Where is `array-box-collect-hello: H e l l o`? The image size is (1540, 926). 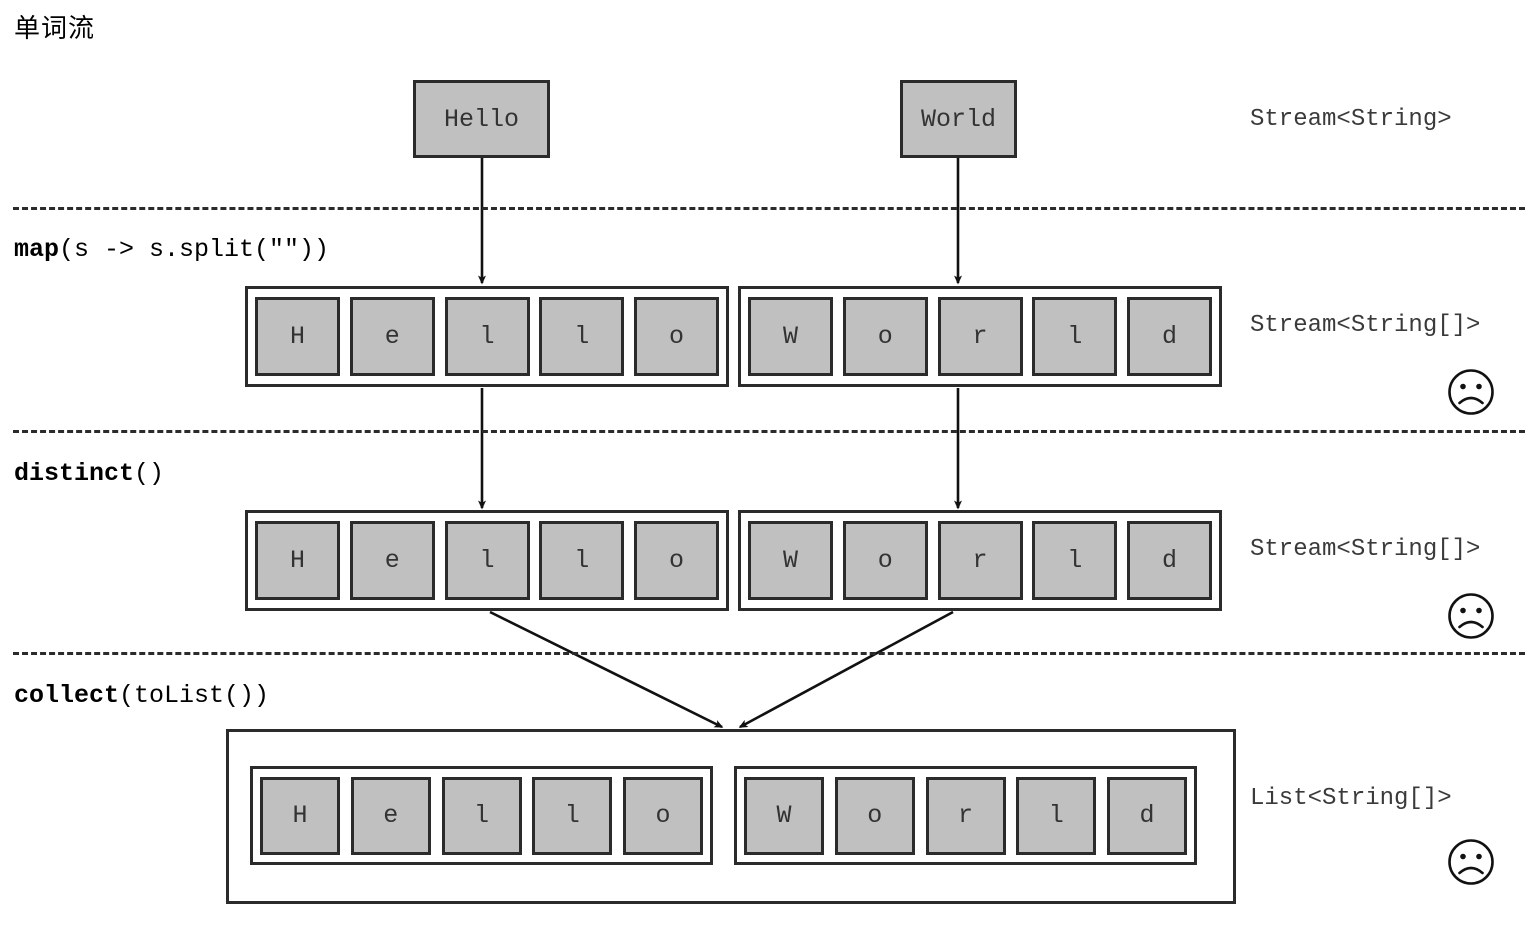
array-box-collect-hello: H e l l o is located at coordinates (481, 815).